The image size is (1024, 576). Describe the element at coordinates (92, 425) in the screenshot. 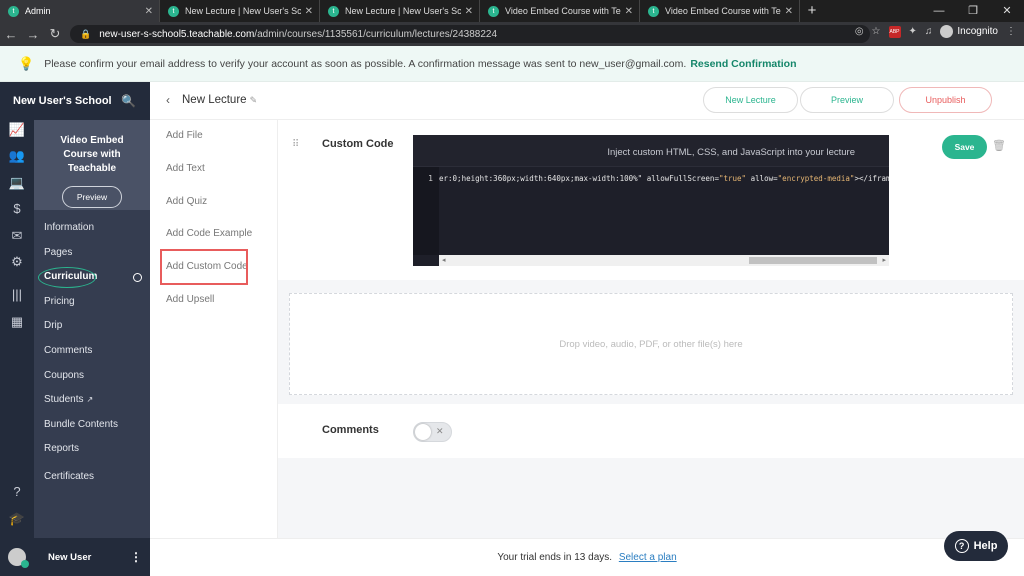

I see `sidebar-item-bundle-contents: Bundle Contents` at that location.